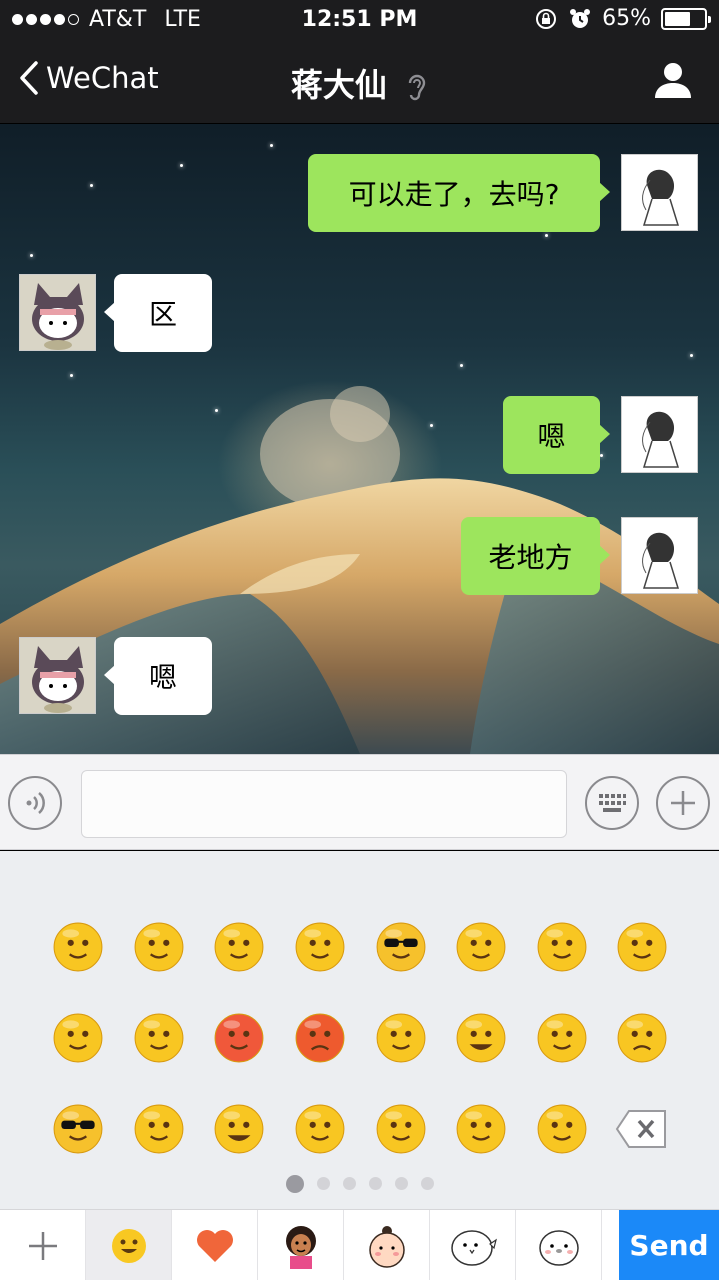 This screenshot has height=1280, width=719. I want to click on emoji-blush-angry, so click(562, 946).